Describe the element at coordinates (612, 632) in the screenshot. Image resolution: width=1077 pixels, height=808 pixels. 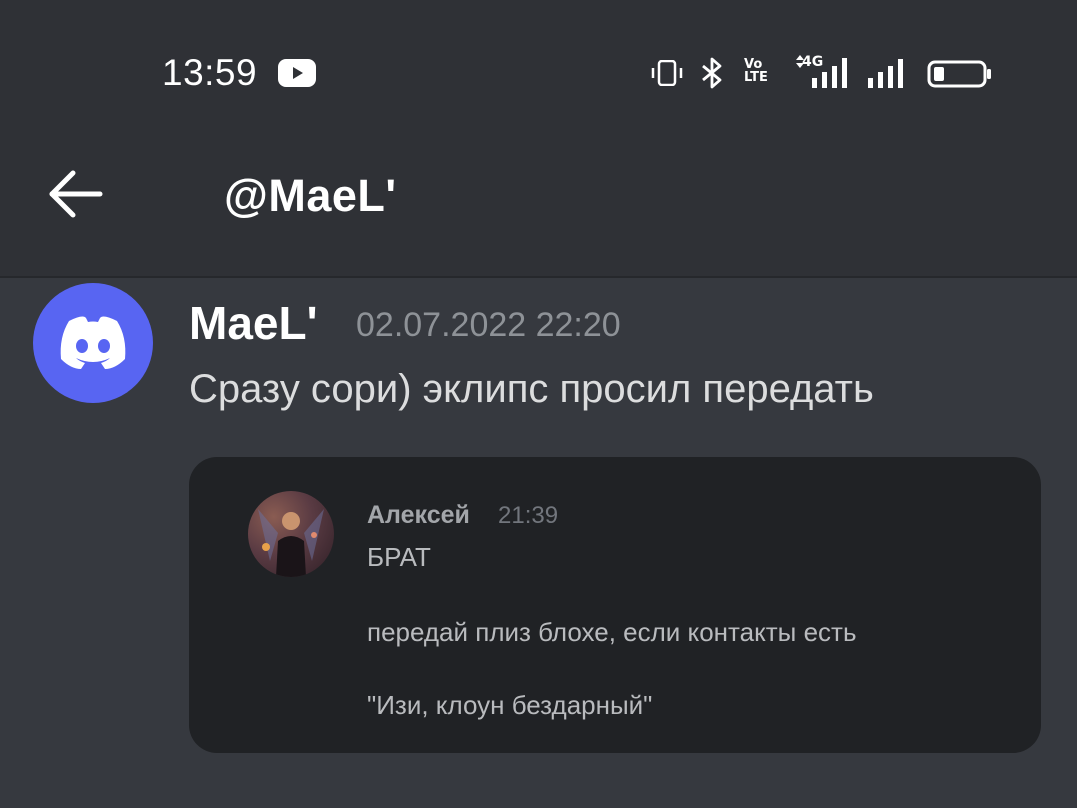
I see `embed-line: передай плиз блохе, если контакты есть` at that location.